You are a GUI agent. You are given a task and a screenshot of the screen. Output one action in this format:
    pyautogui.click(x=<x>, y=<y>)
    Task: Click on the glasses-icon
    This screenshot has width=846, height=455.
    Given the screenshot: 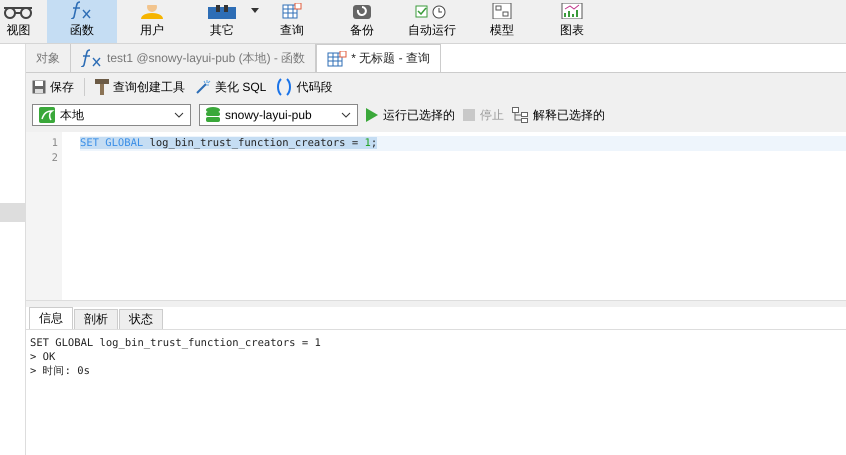 What is the action you would take?
    pyautogui.click(x=19, y=12)
    